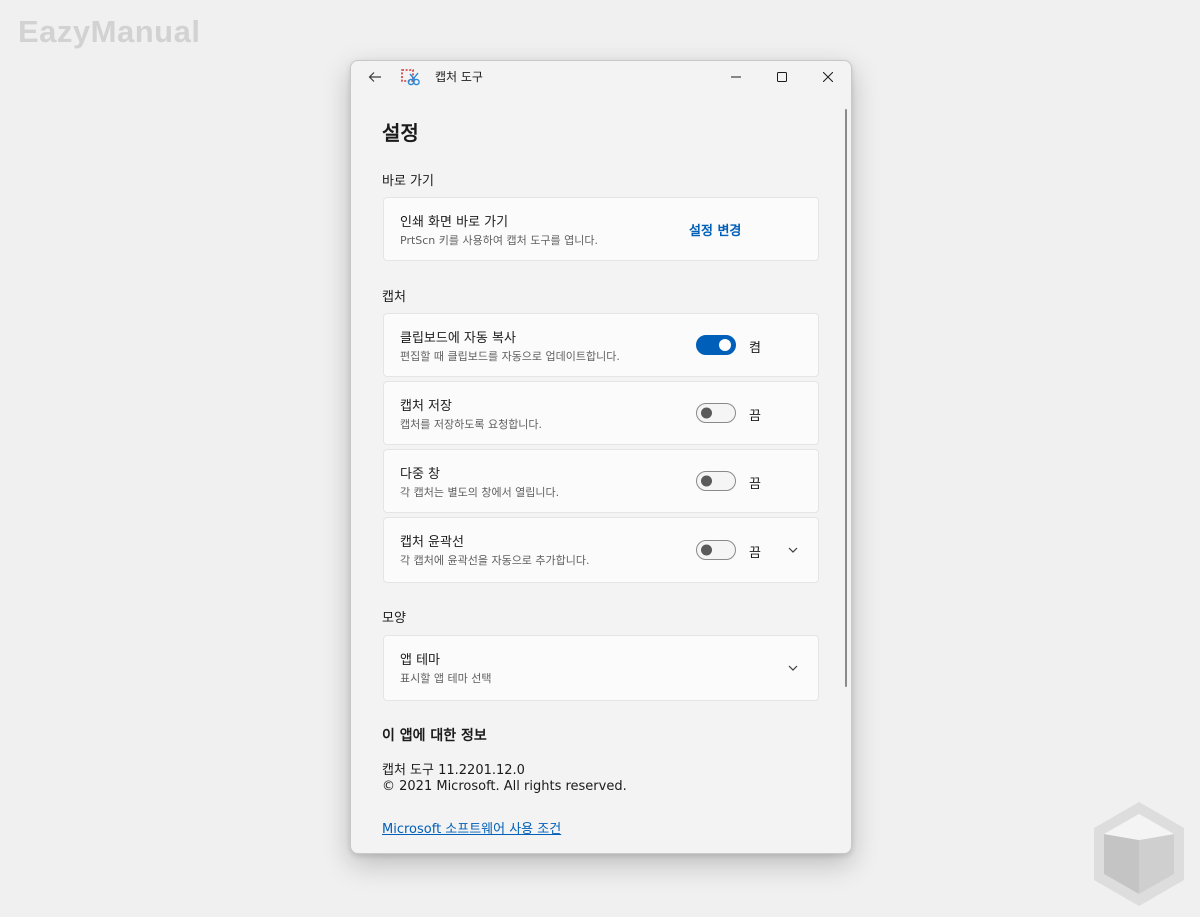 The image size is (1200, 917). I want to click on watermark-text: EazyManual, so click(109, 31).